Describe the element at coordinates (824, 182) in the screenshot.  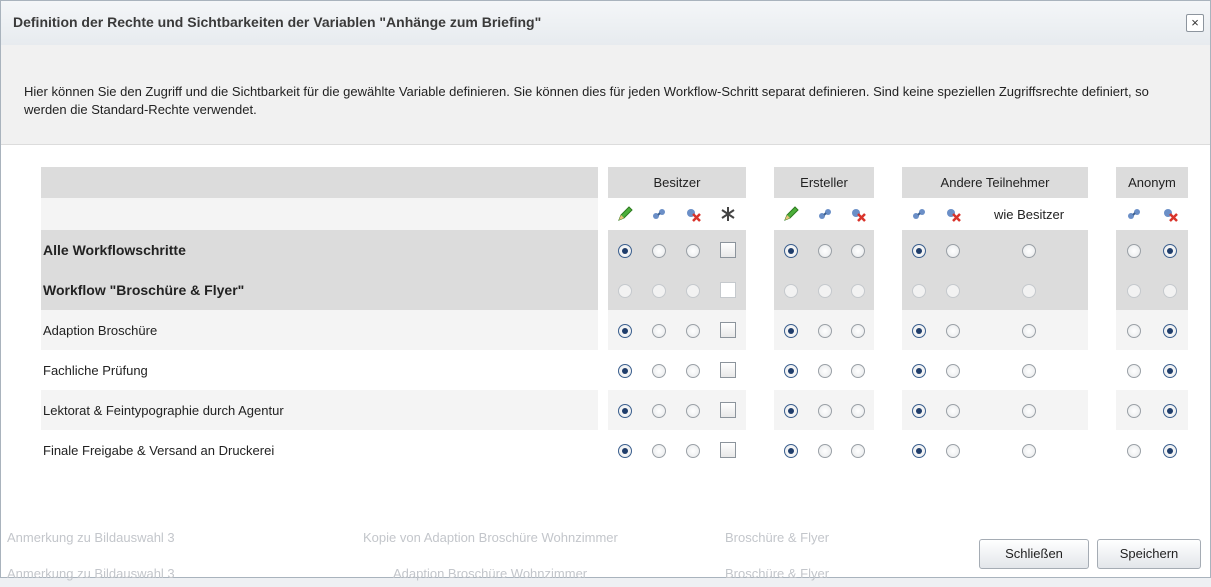
I see `group-header-ersteller: Ersteller` at that location.